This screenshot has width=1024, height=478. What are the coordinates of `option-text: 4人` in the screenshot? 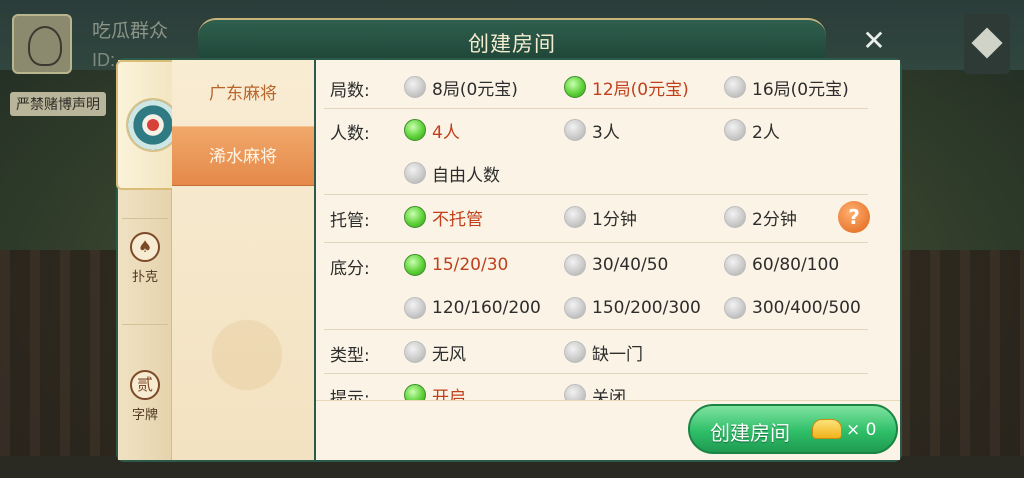 It's located at (446, 132).